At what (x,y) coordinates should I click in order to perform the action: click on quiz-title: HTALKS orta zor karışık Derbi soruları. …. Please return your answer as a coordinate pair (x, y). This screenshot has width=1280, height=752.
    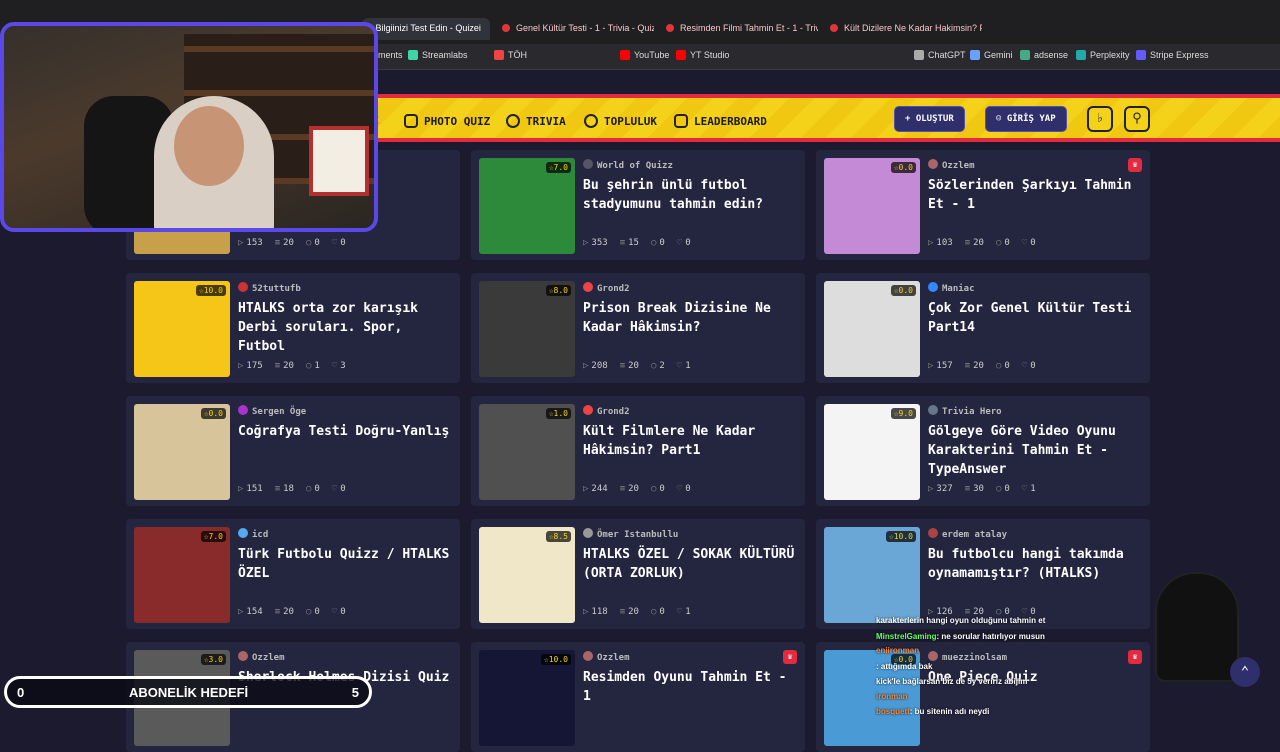
    Looking at the image, I should click on (345, 327).